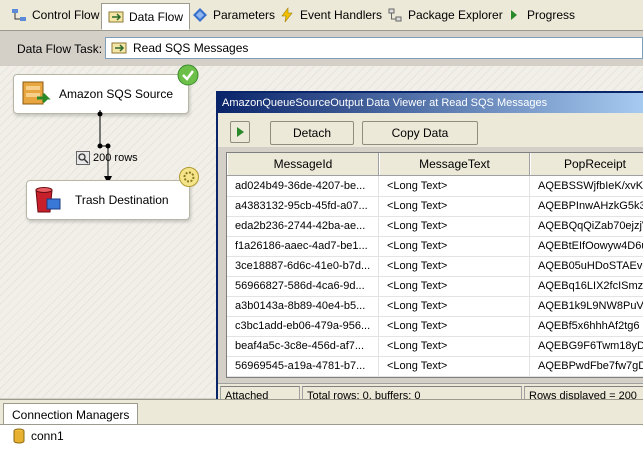  I want to click on lightning-icon, so click(287, 15).